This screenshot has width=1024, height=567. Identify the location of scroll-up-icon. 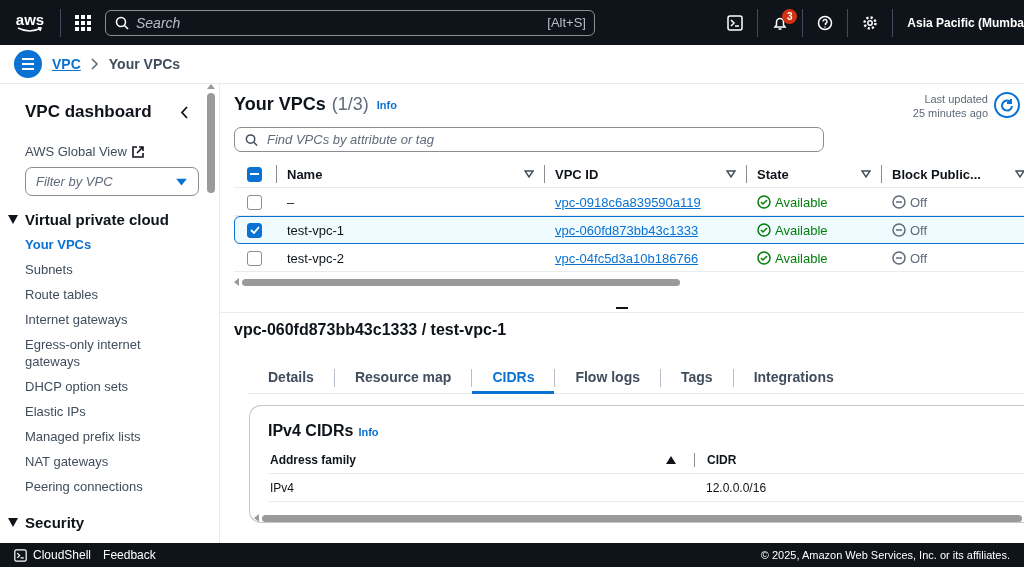
(211, 86).